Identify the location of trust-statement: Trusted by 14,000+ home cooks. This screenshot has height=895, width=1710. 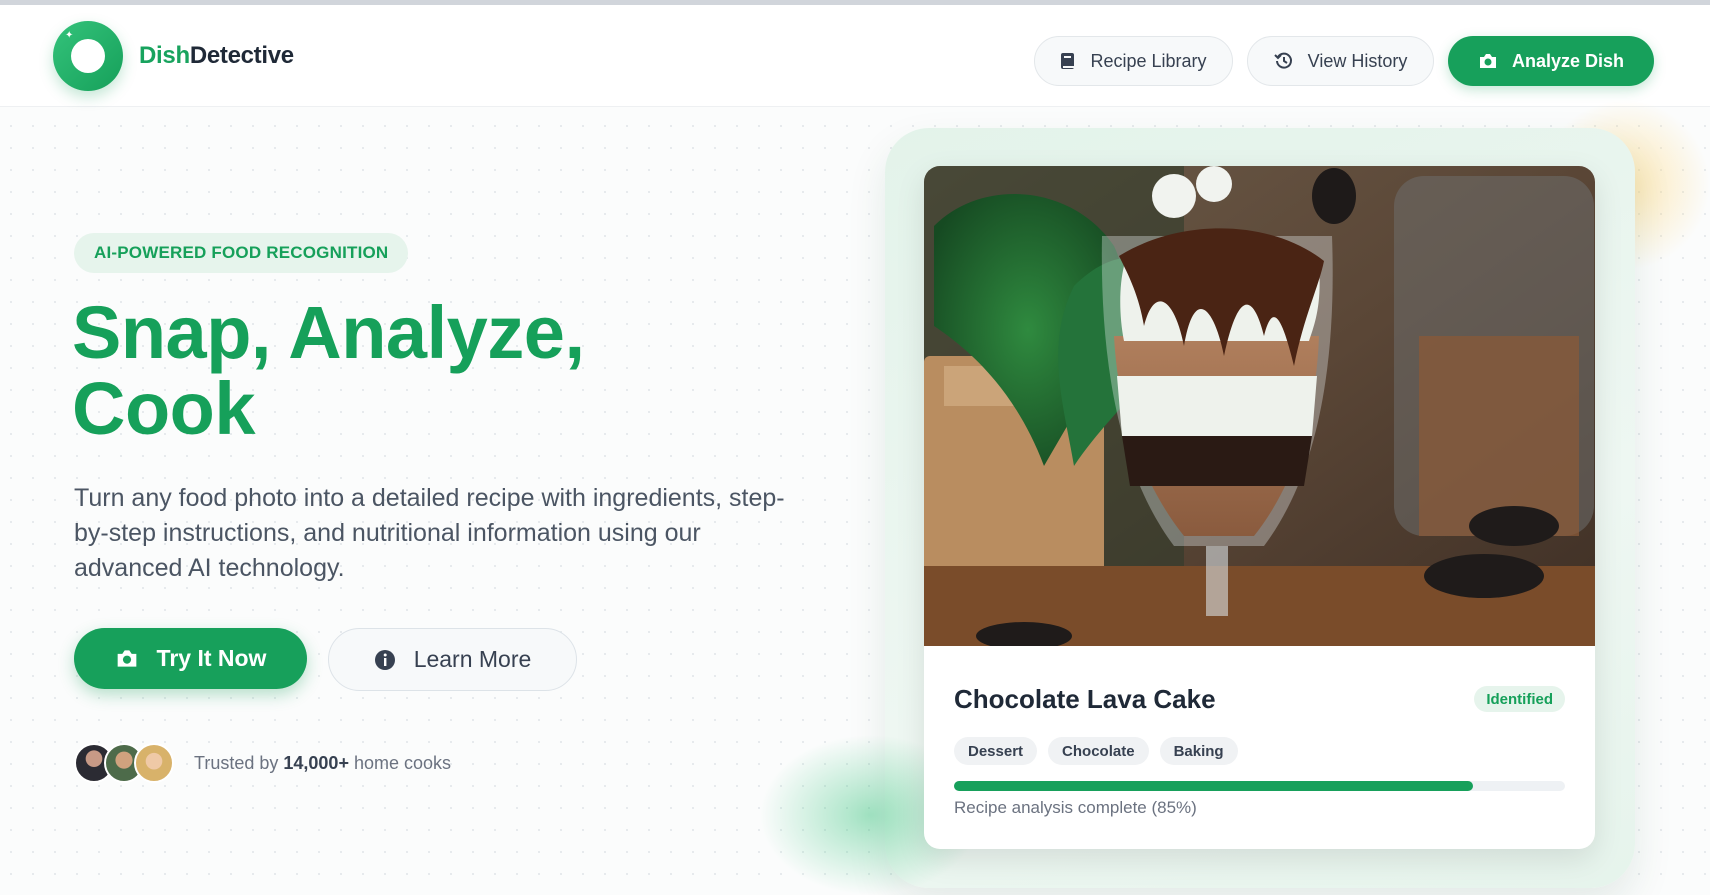
(322, 763).